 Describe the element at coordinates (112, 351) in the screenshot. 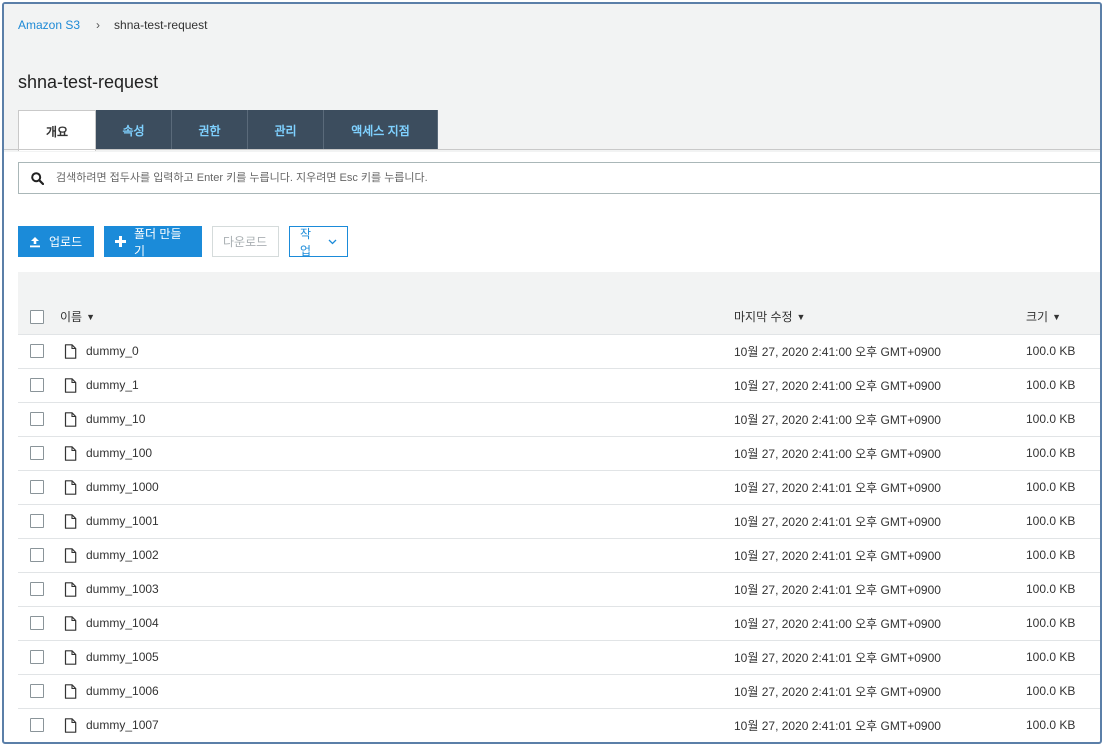

I see `object-name-link: dummy_0` at that location.